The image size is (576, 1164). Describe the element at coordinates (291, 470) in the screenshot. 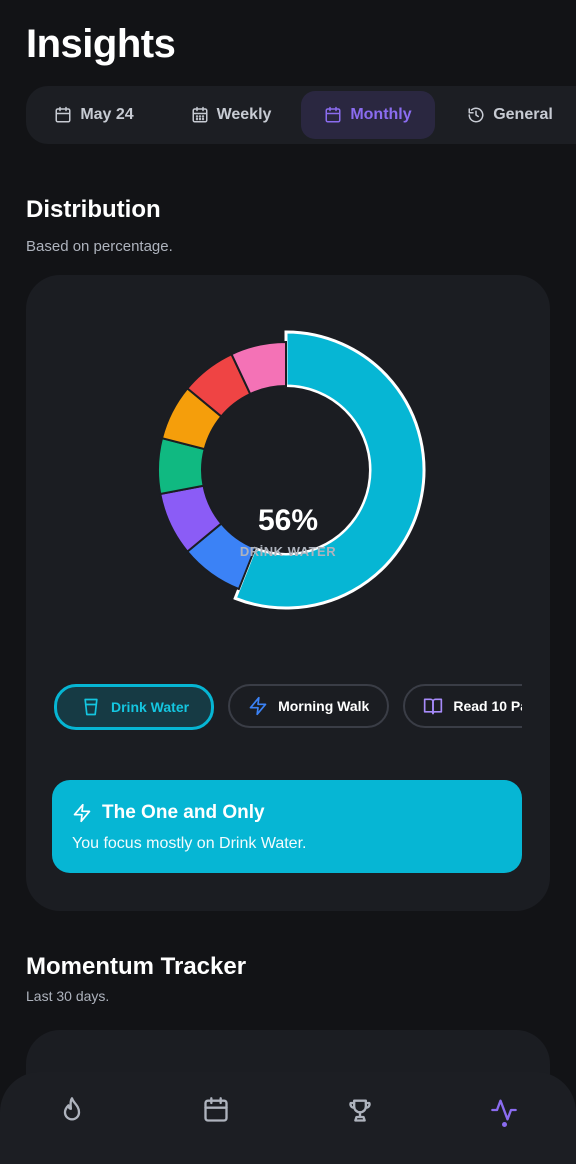

I see `donut-svg: 56% DRİNK WATER` at that location.